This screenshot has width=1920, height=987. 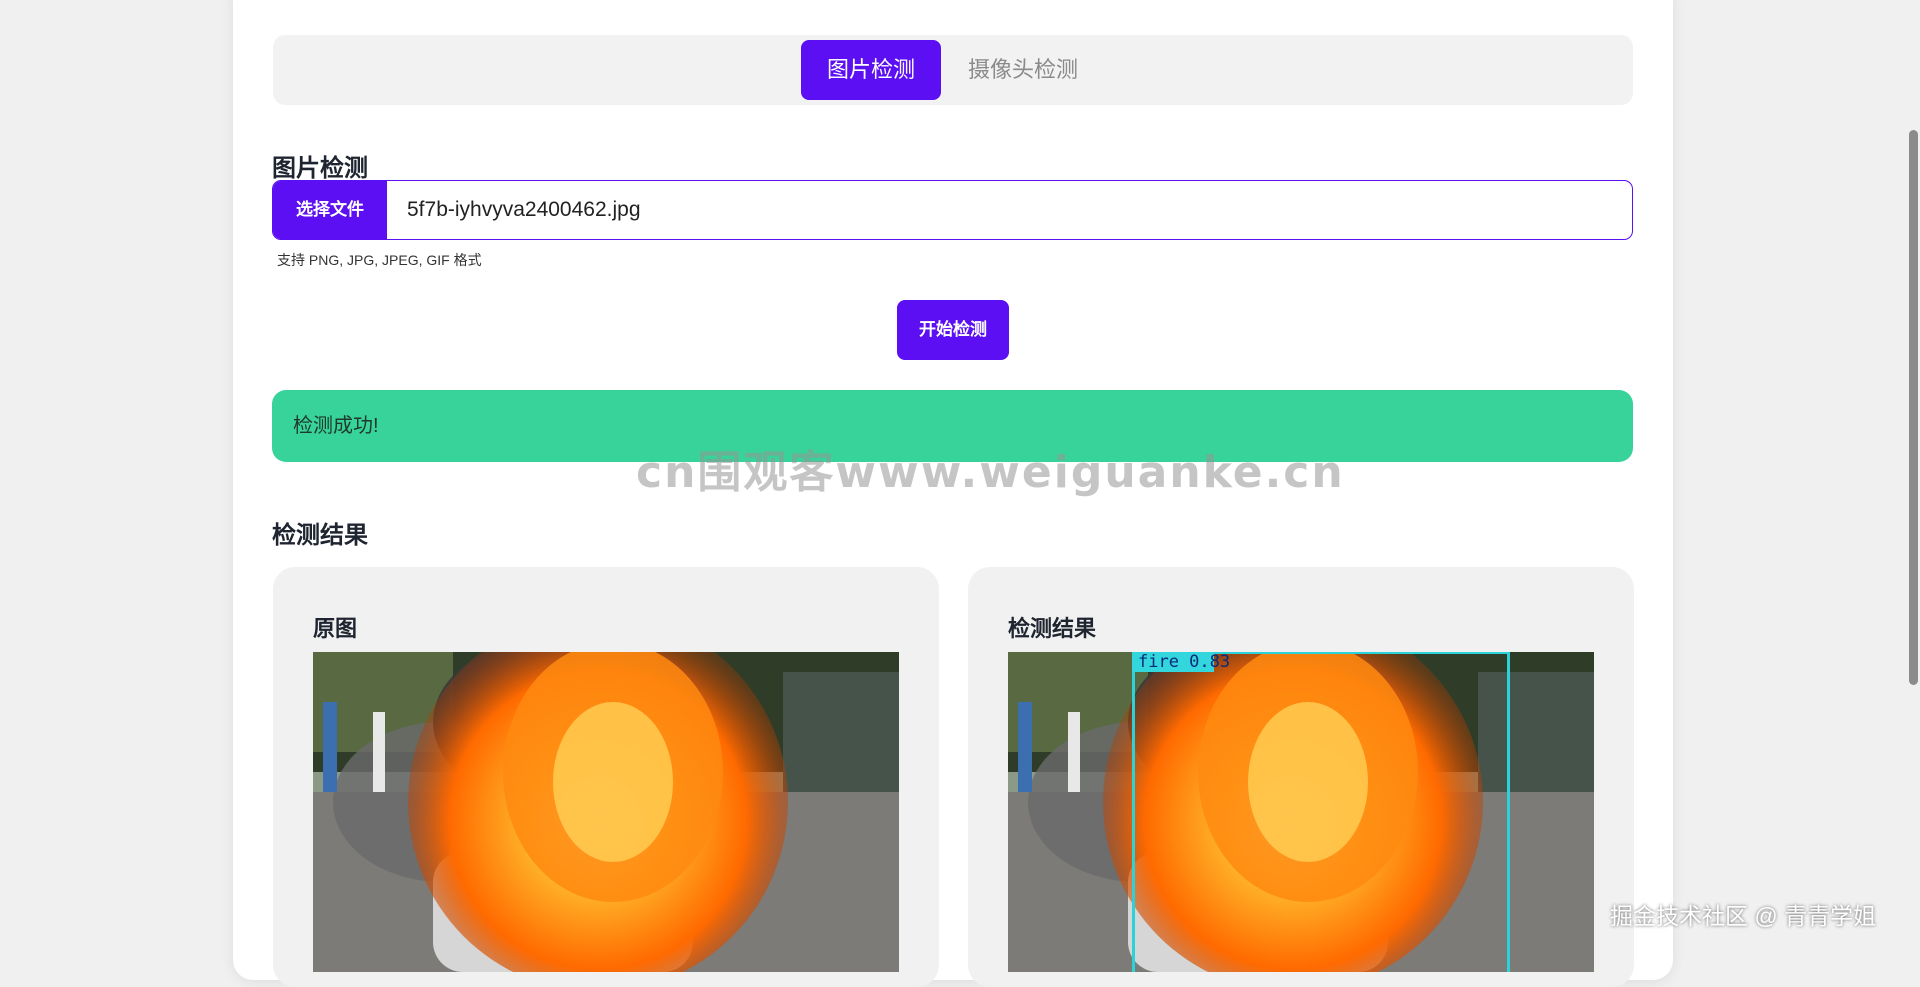 I want to click on fire-bounding-box, so click(x=1321, y=812).